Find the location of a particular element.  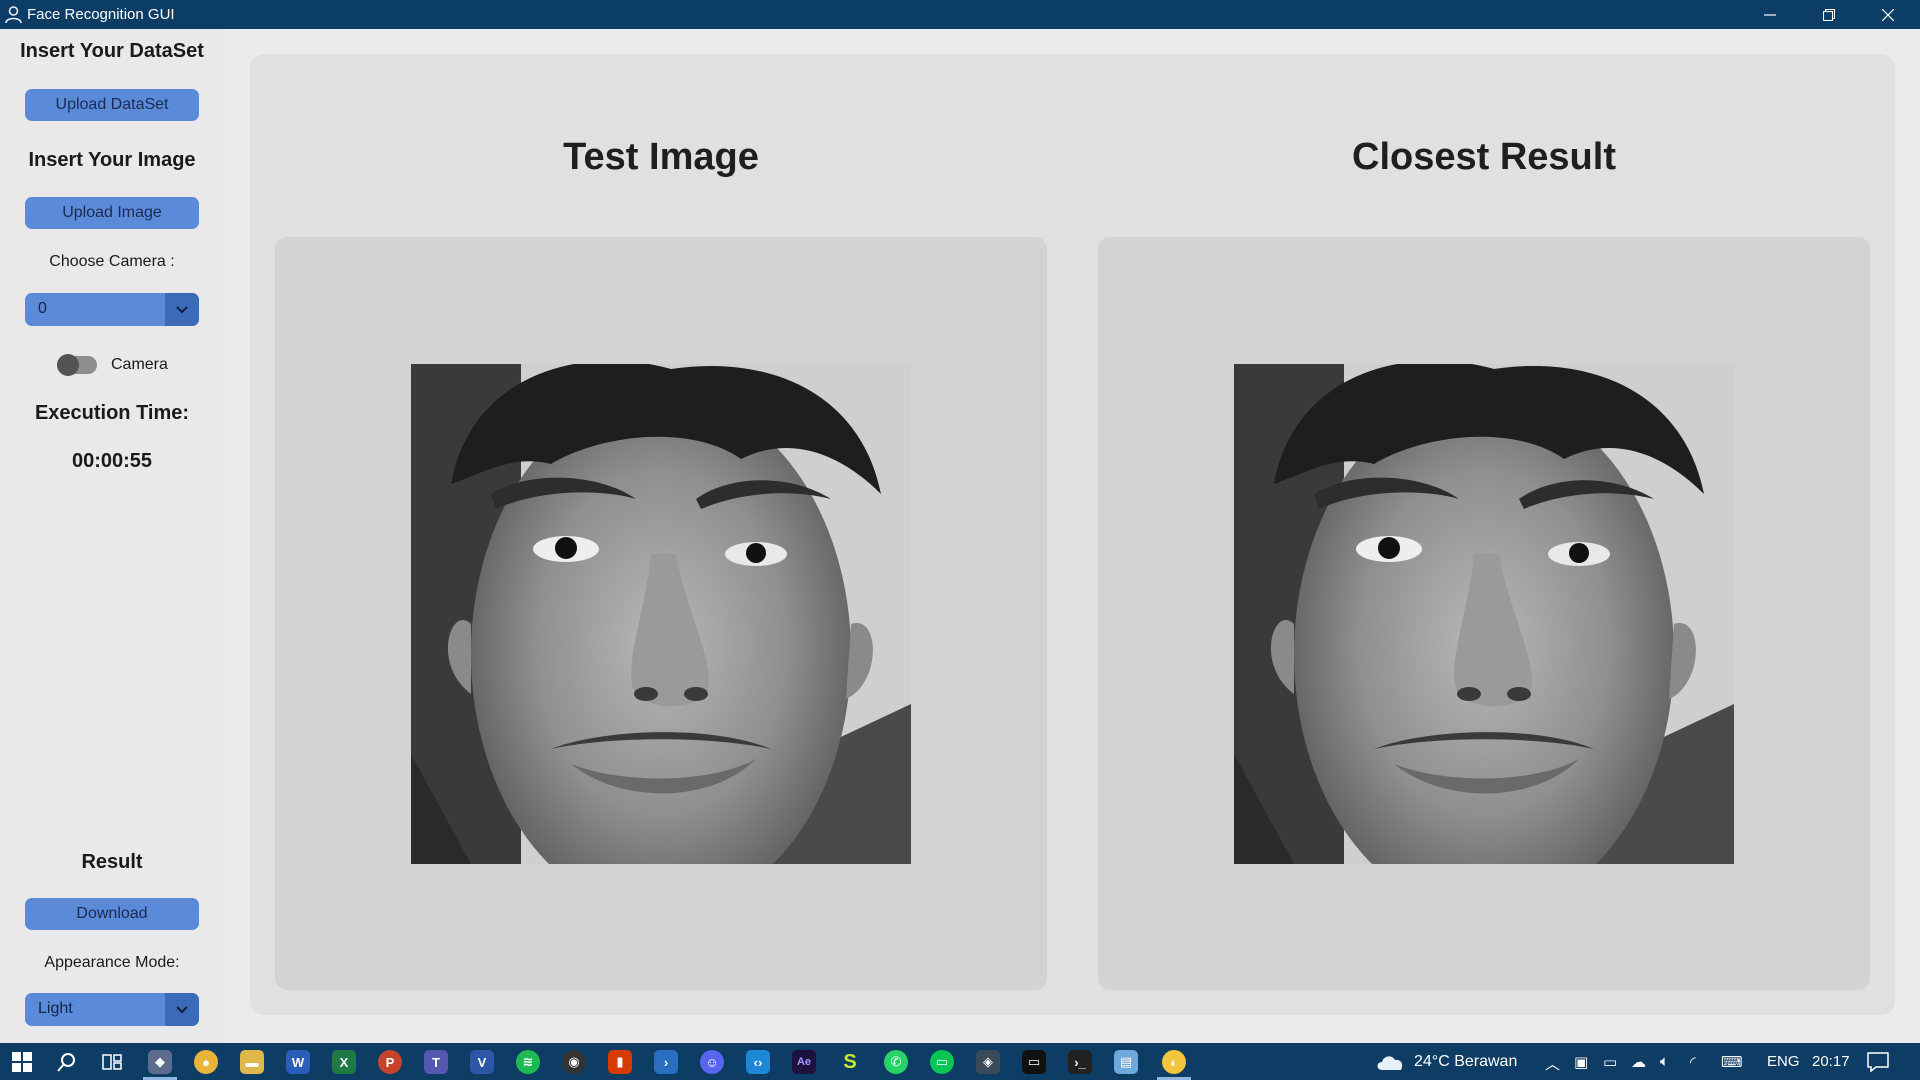

appearance-mode-label: Appearance Mode: is located at coordinates (112, 962).